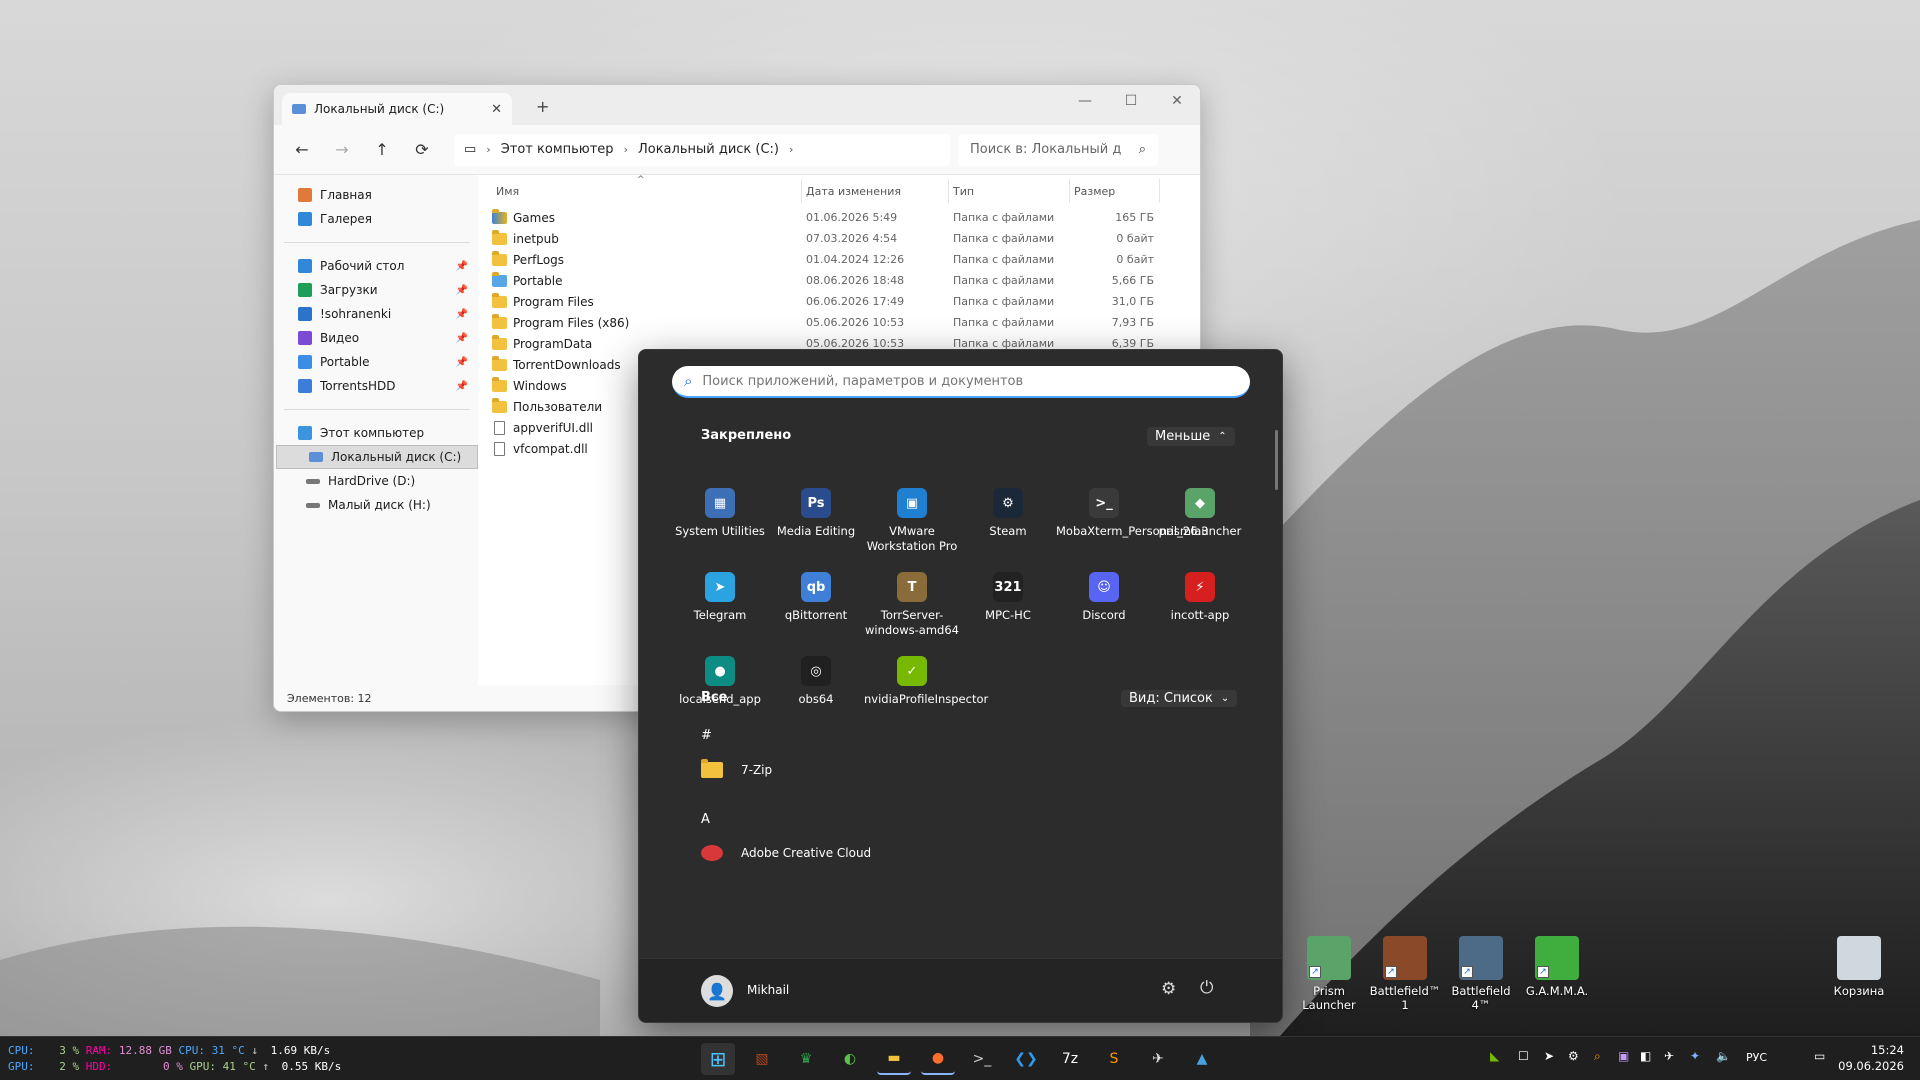  What do you see at coordinates (1008, 597) in the screenshot?
I see `pinned-app: 321 MPC-HC` at bounding box center [1008, 597].